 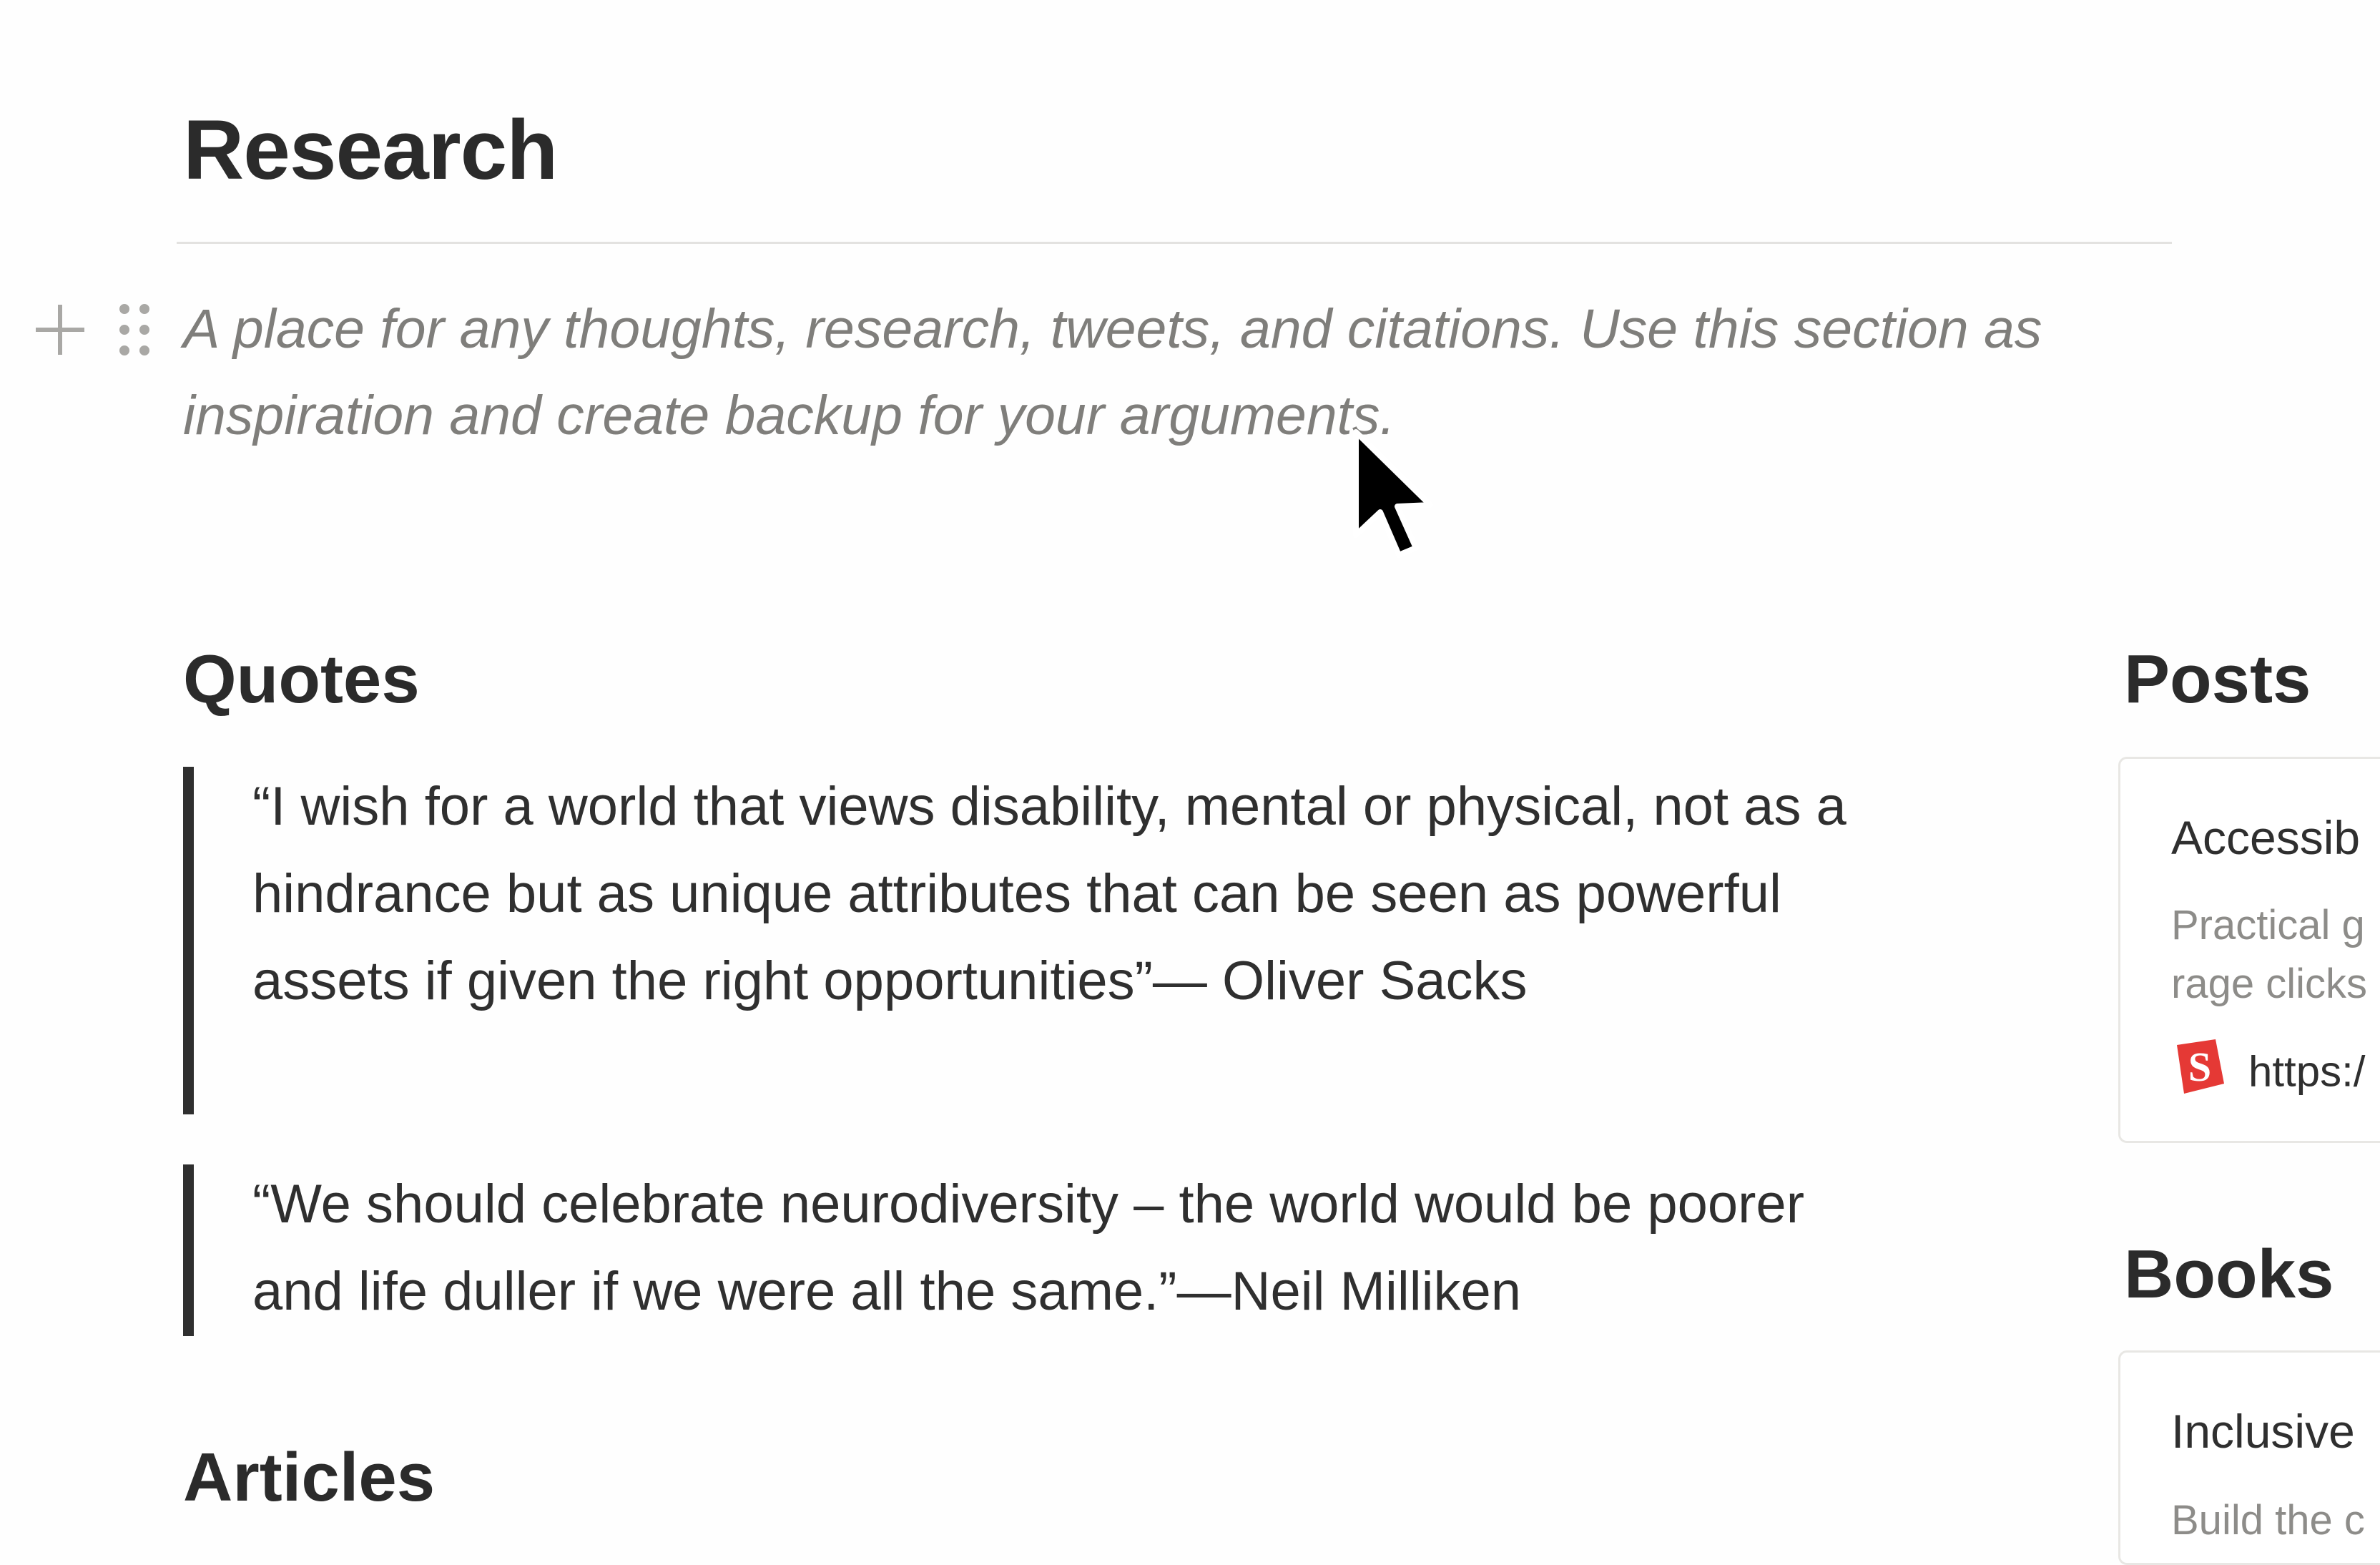 I want to click on card-description: rage clicks, so click(x=2269, y=984).